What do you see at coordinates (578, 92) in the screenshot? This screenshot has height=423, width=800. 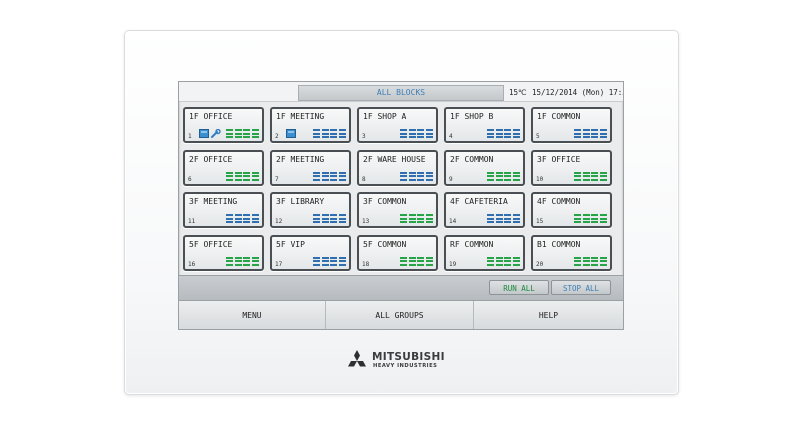 I see `date-time: 15/12/2014 (Mon) 17:53` at bounding box center [578, 92].